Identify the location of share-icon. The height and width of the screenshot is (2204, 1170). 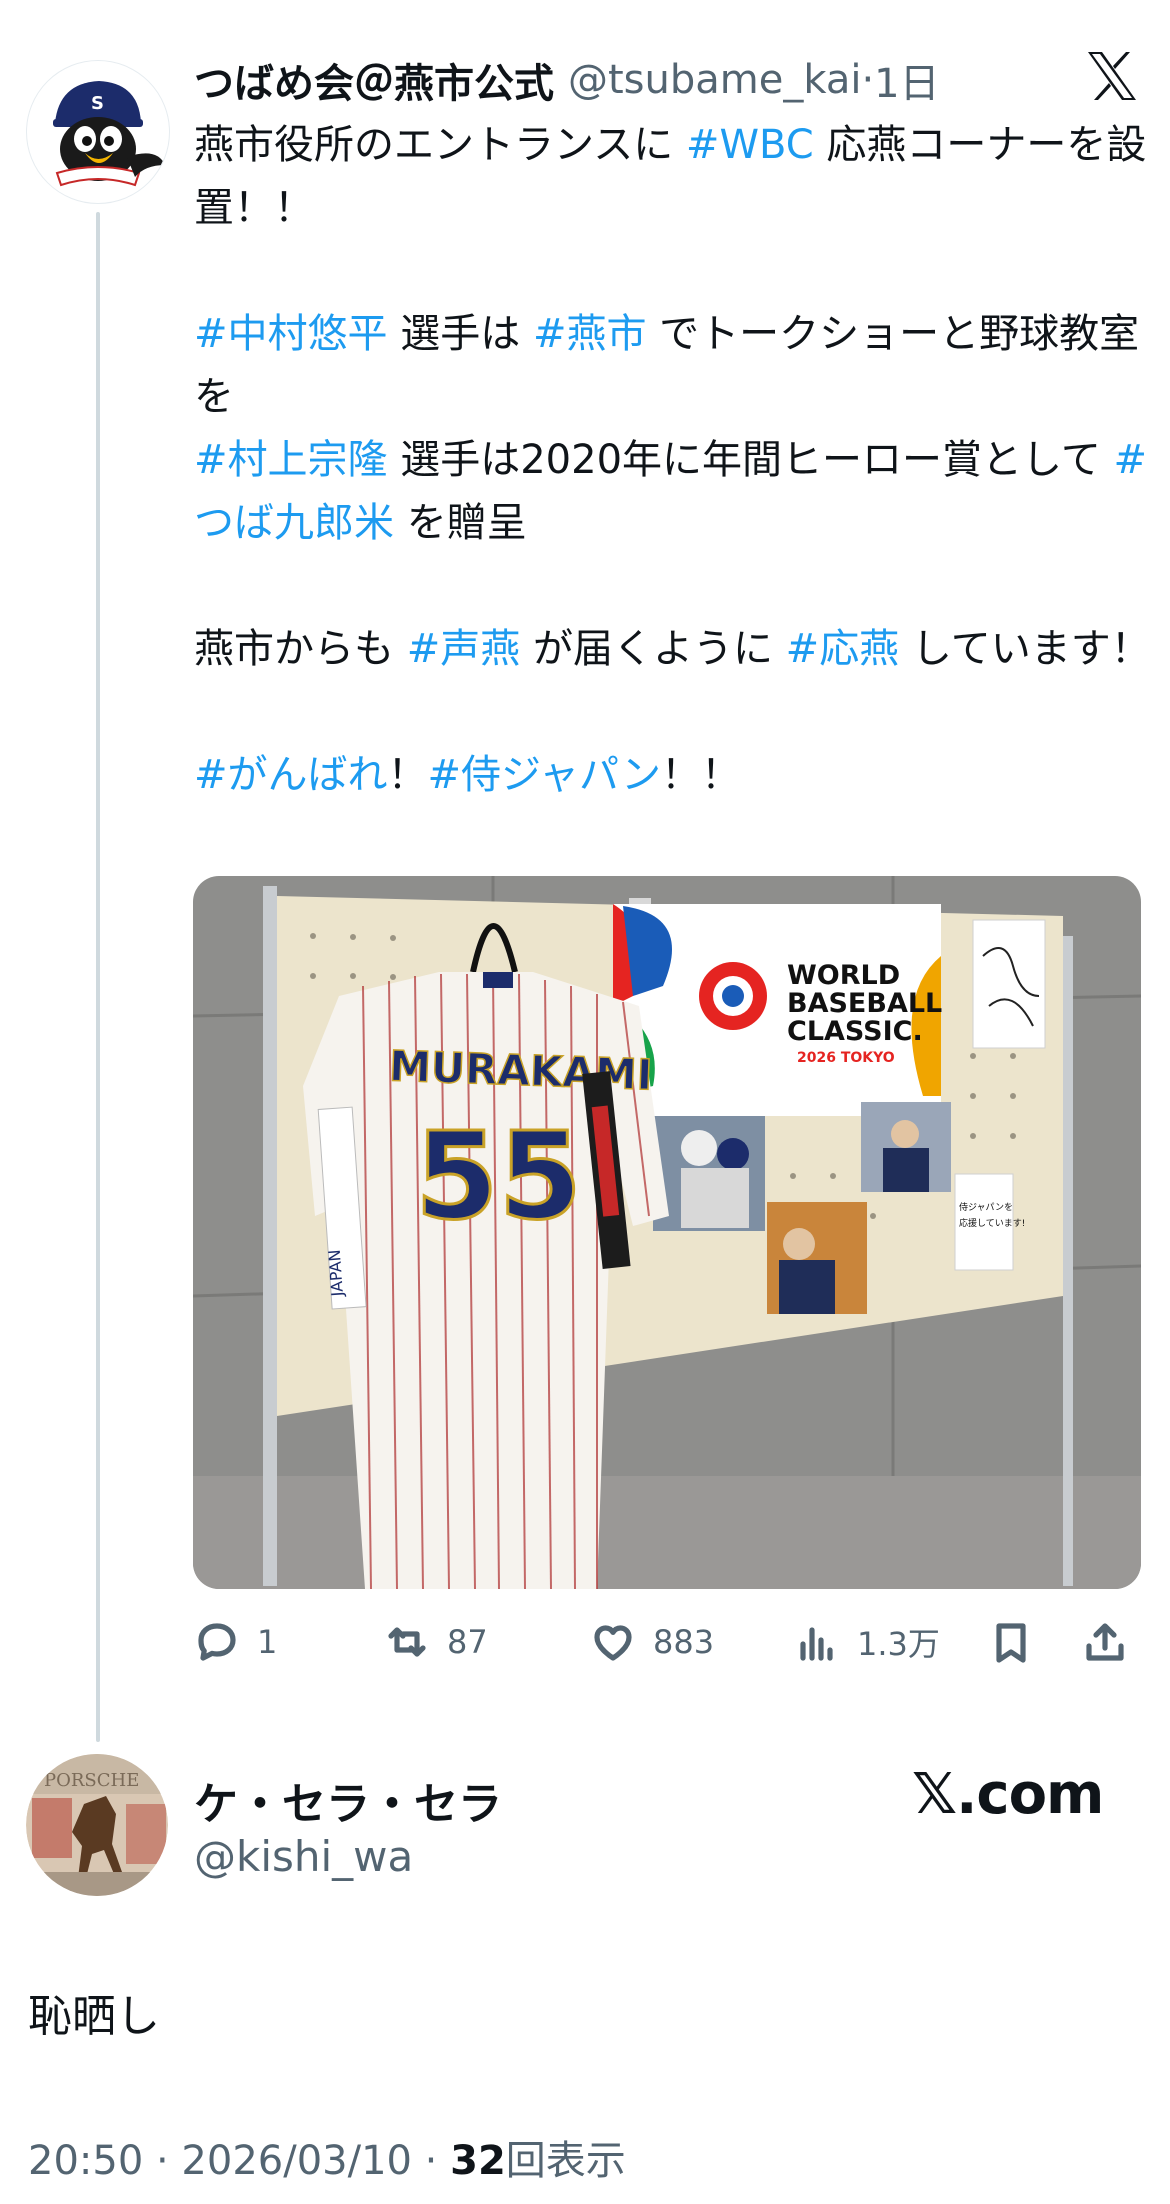
(1105, 1642).